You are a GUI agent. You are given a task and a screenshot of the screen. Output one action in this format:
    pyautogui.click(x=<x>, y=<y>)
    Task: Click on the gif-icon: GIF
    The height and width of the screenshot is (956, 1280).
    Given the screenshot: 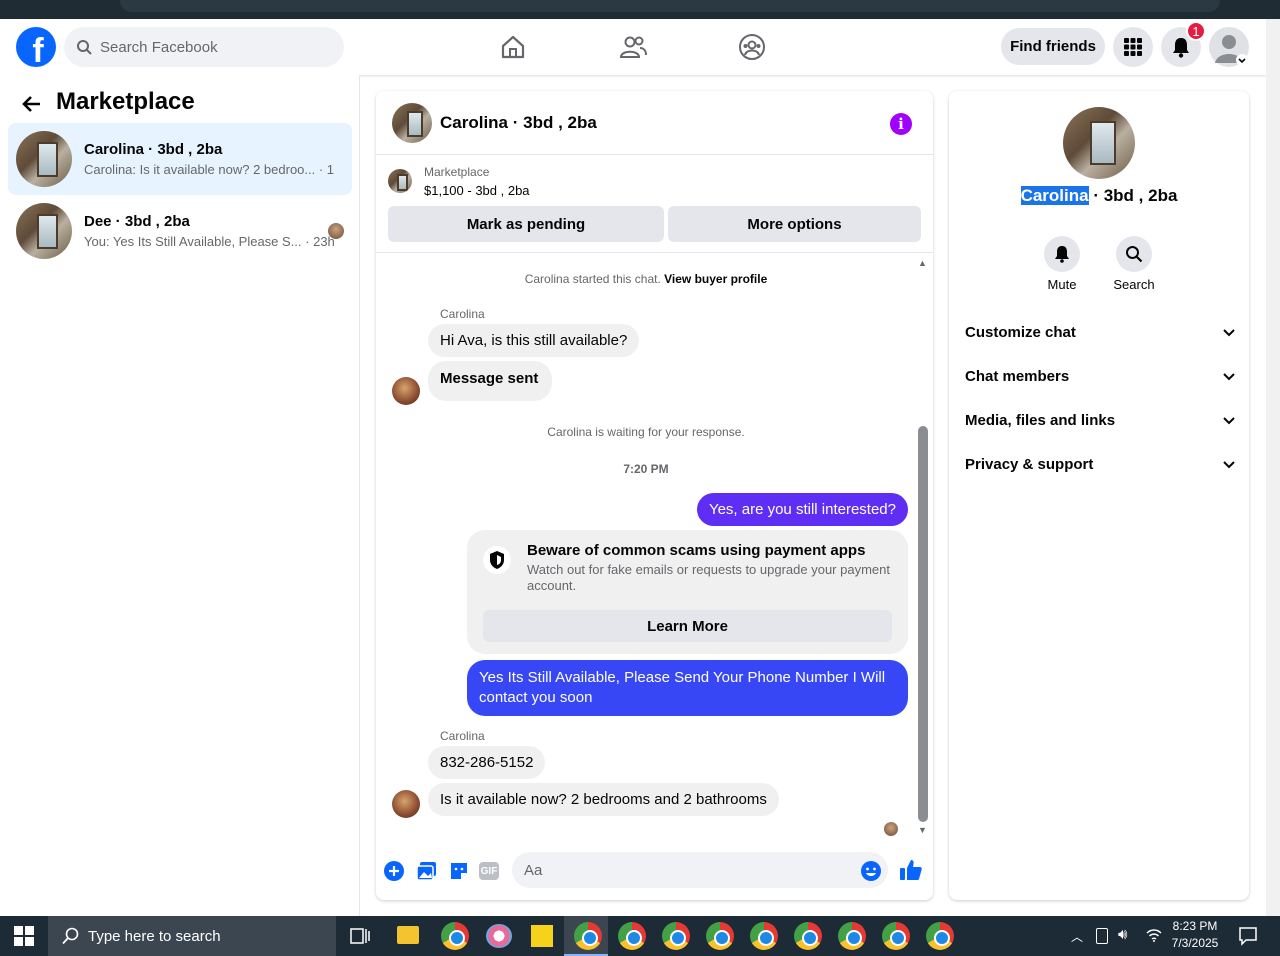 What is the action you would take?
    pyautogui.click(x=489, y=871)
    